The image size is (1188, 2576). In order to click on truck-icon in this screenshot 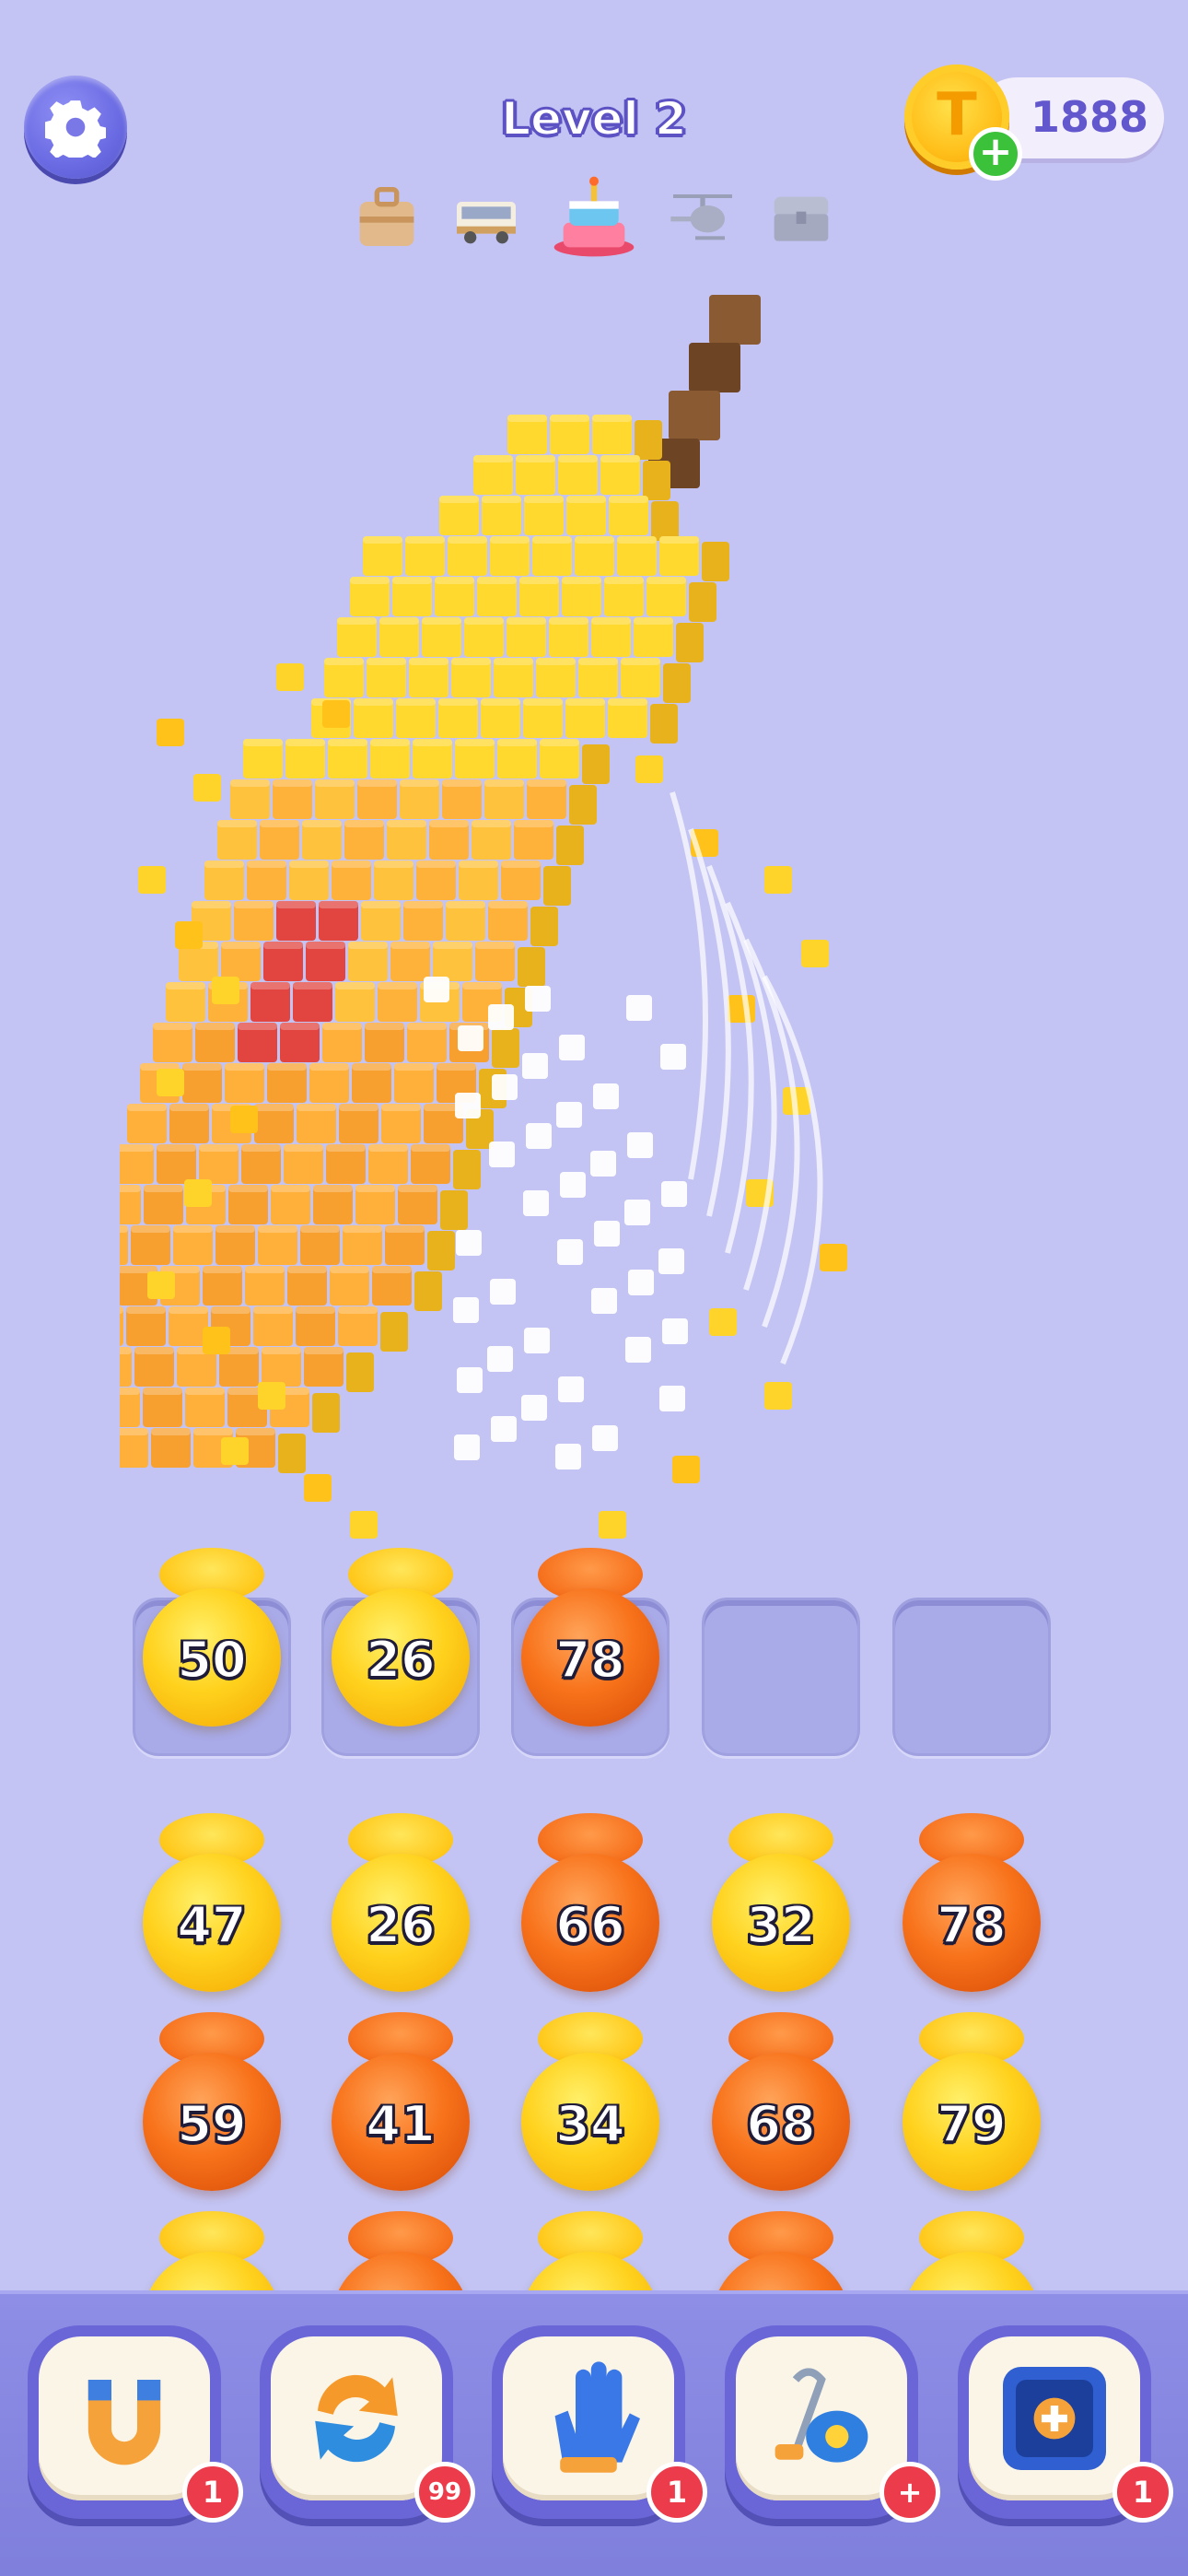, I will do `click(486, 216)`.